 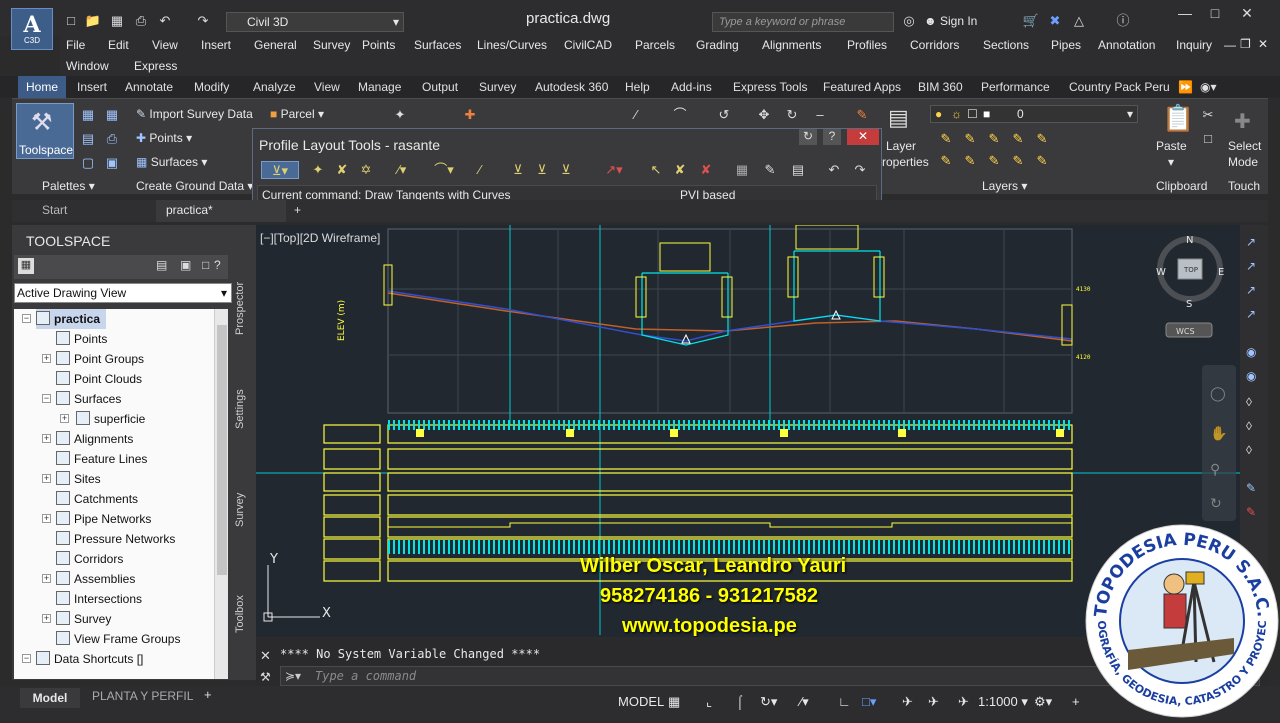 What do you see at coordinates (706, 170) in the screenshot?
I see `delete-sub-entity-icon: ✘` at bounding box center [706, 170].